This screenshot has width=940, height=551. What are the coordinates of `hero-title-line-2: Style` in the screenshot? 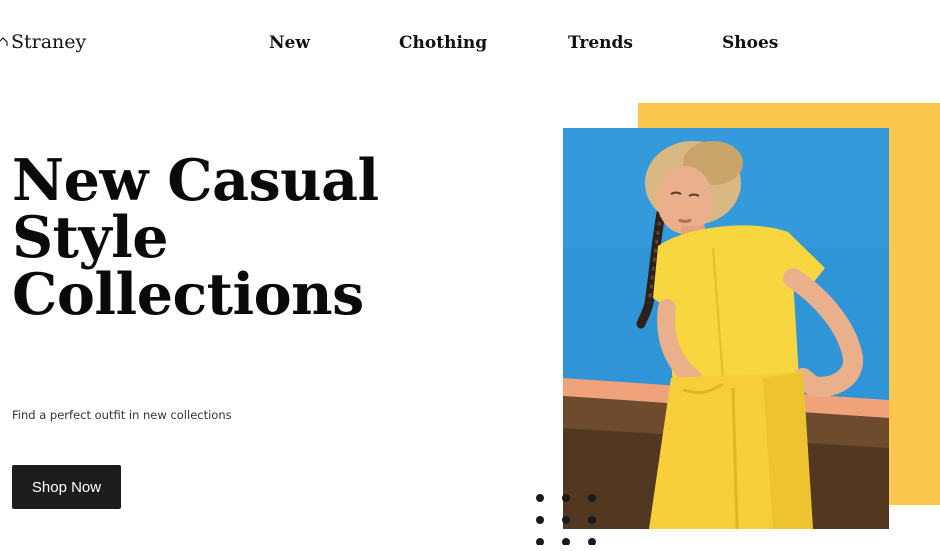 It's located at (90, 237).